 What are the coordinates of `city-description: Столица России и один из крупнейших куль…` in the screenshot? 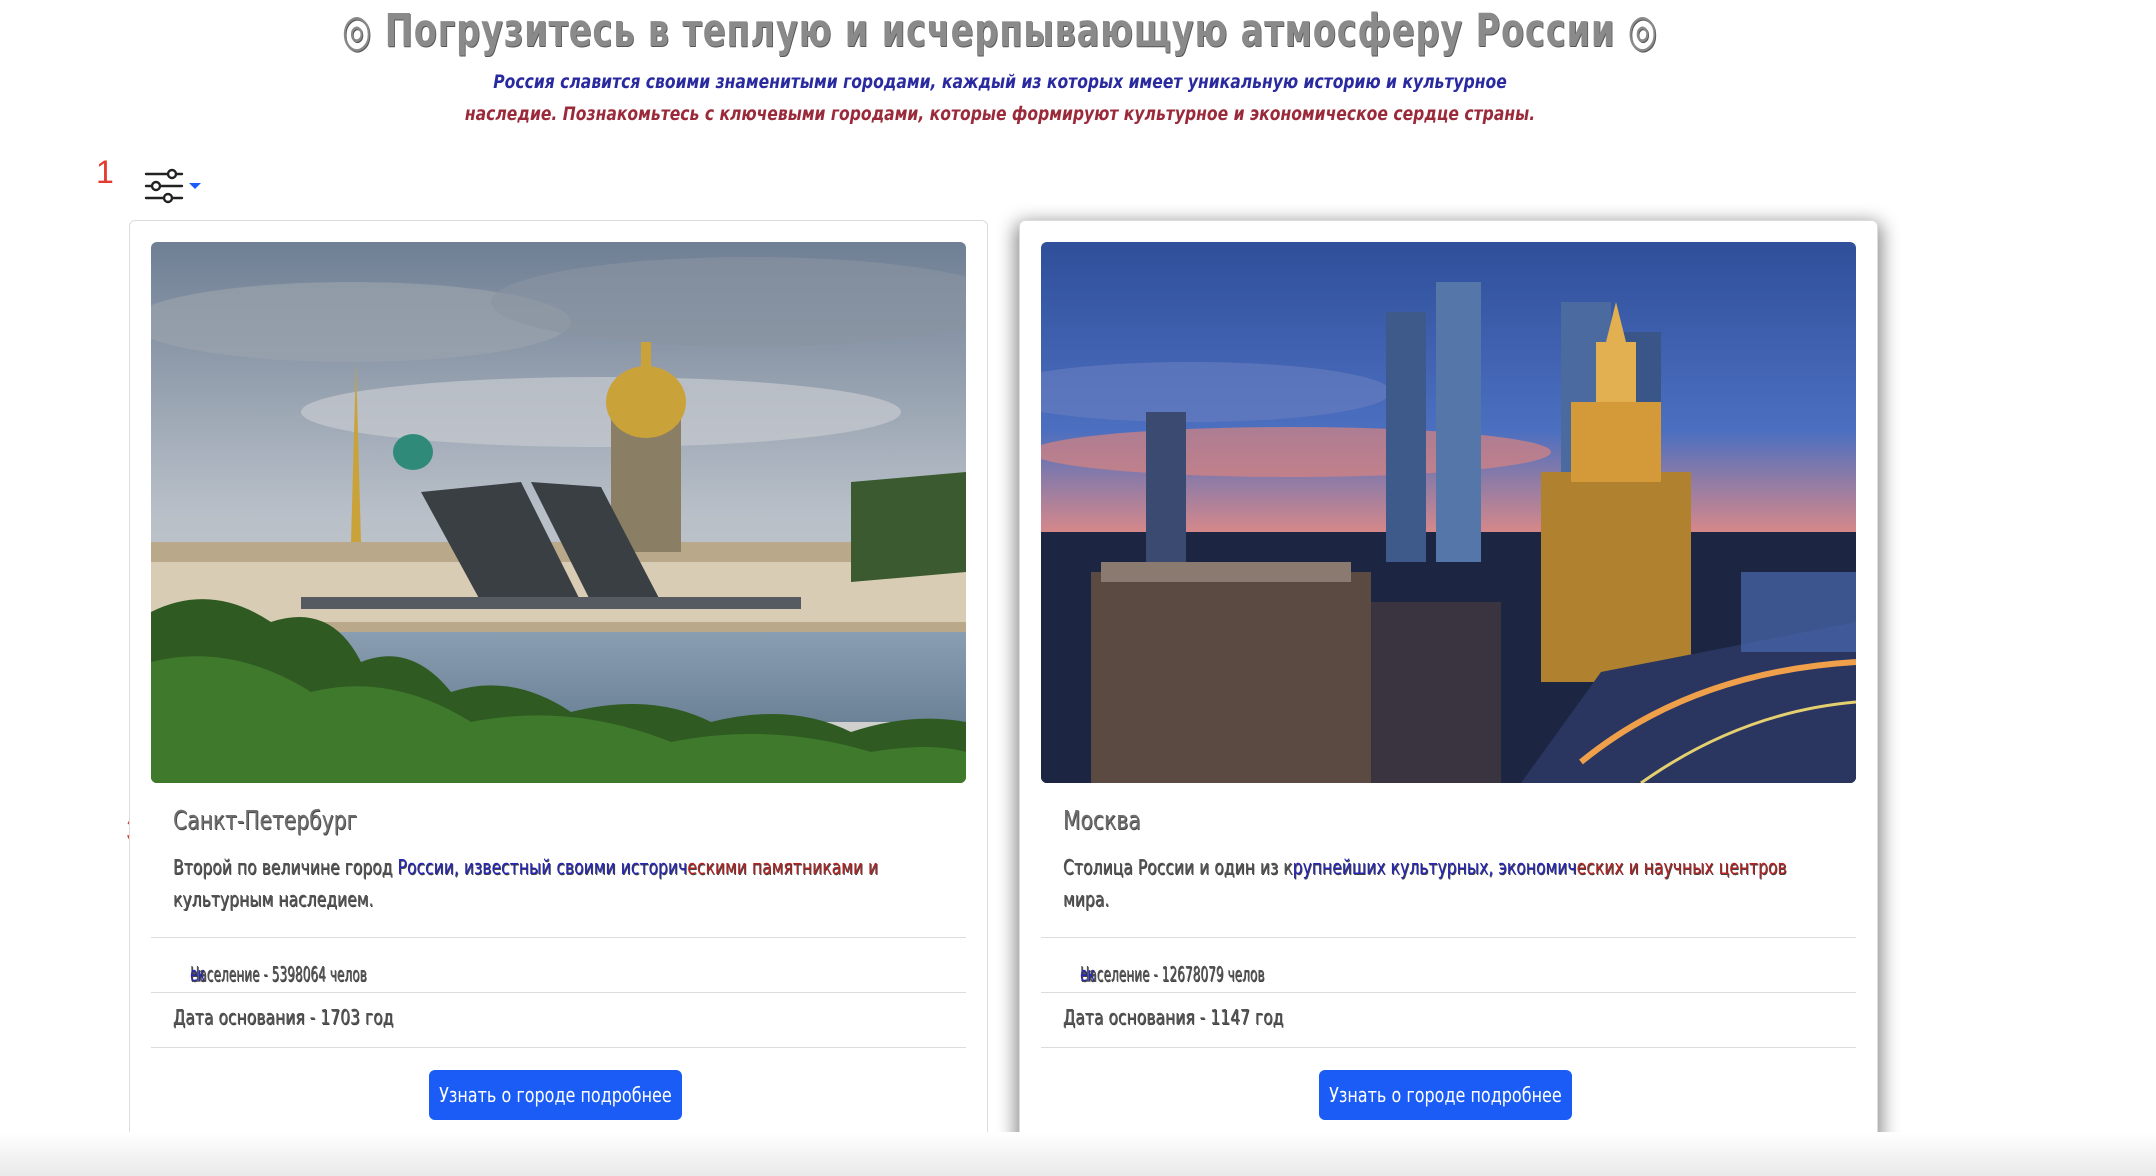 It's located at (1425, 883).